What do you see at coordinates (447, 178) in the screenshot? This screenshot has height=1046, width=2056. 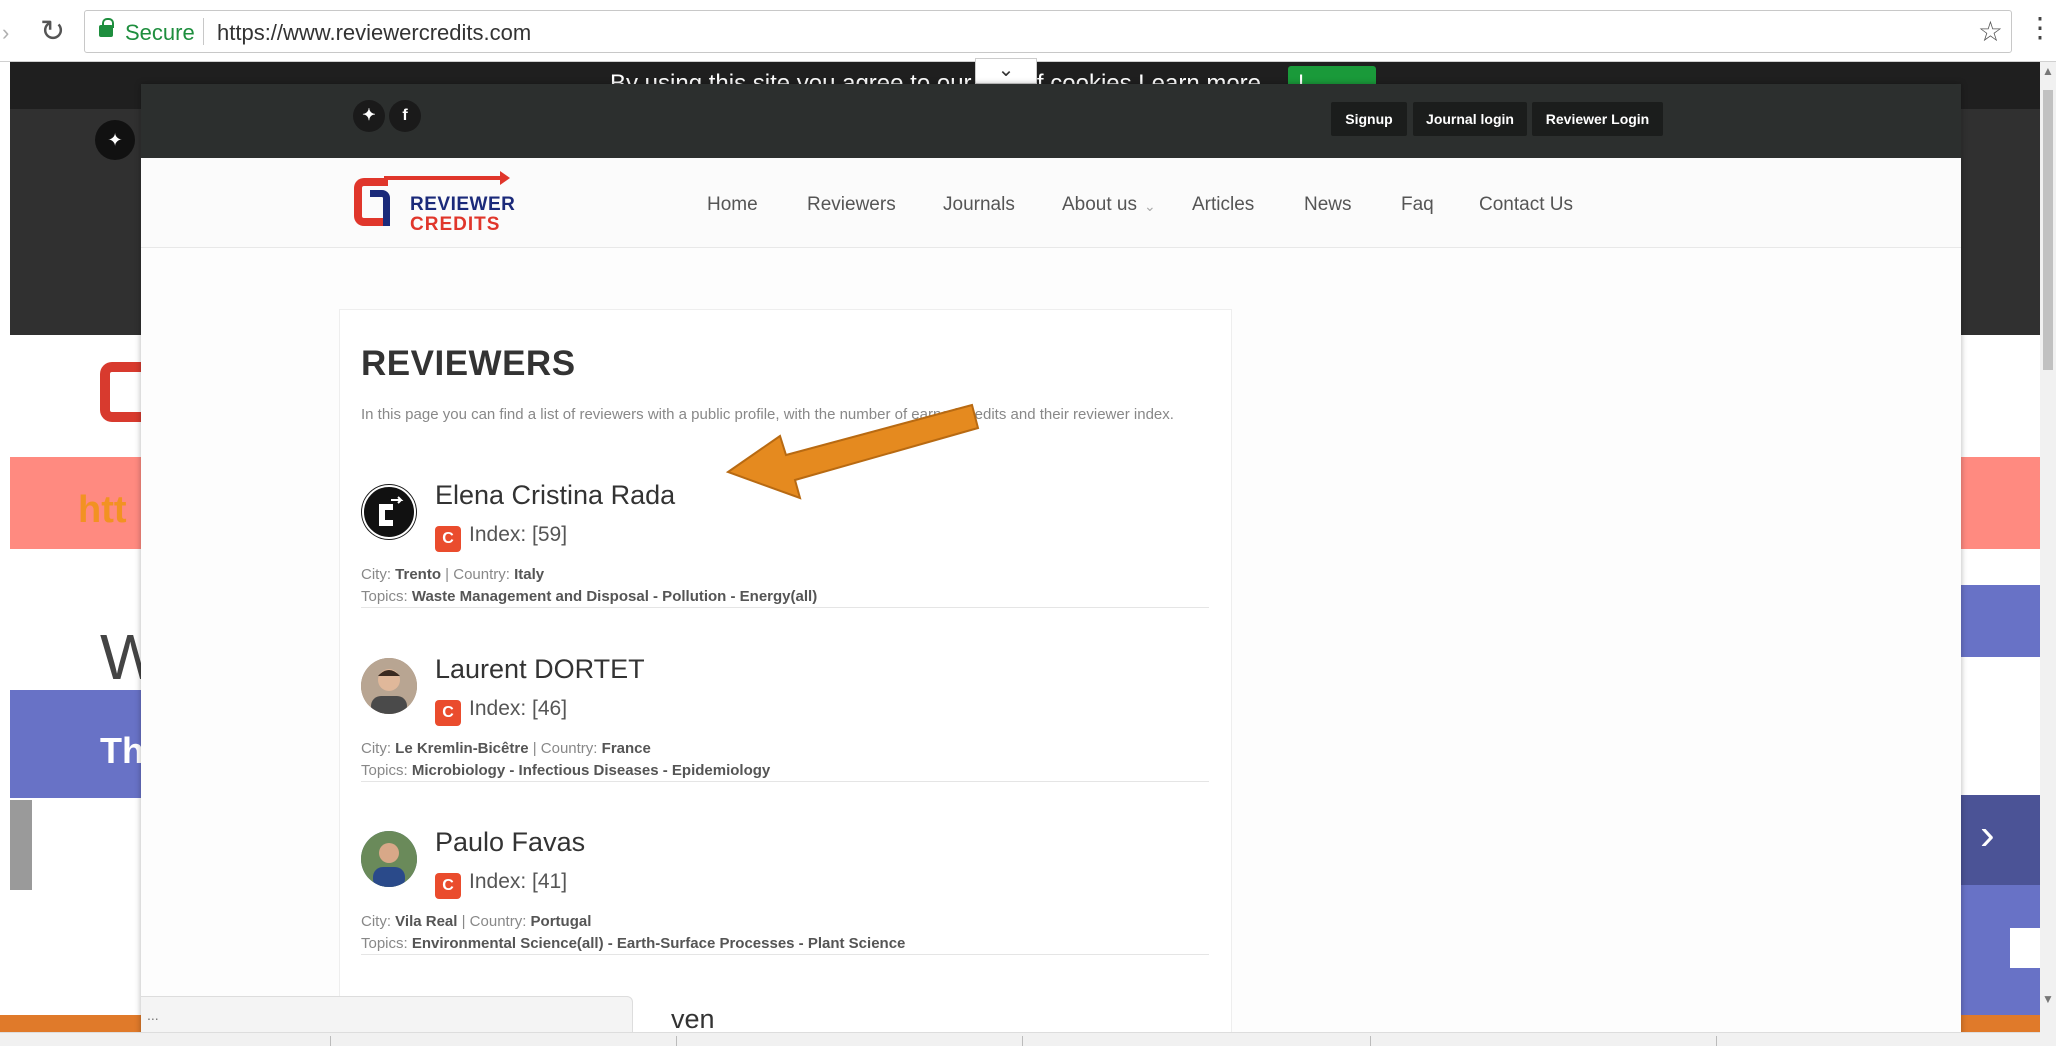 I see `logo-arrow-icon` at bounding box center [447, 178].